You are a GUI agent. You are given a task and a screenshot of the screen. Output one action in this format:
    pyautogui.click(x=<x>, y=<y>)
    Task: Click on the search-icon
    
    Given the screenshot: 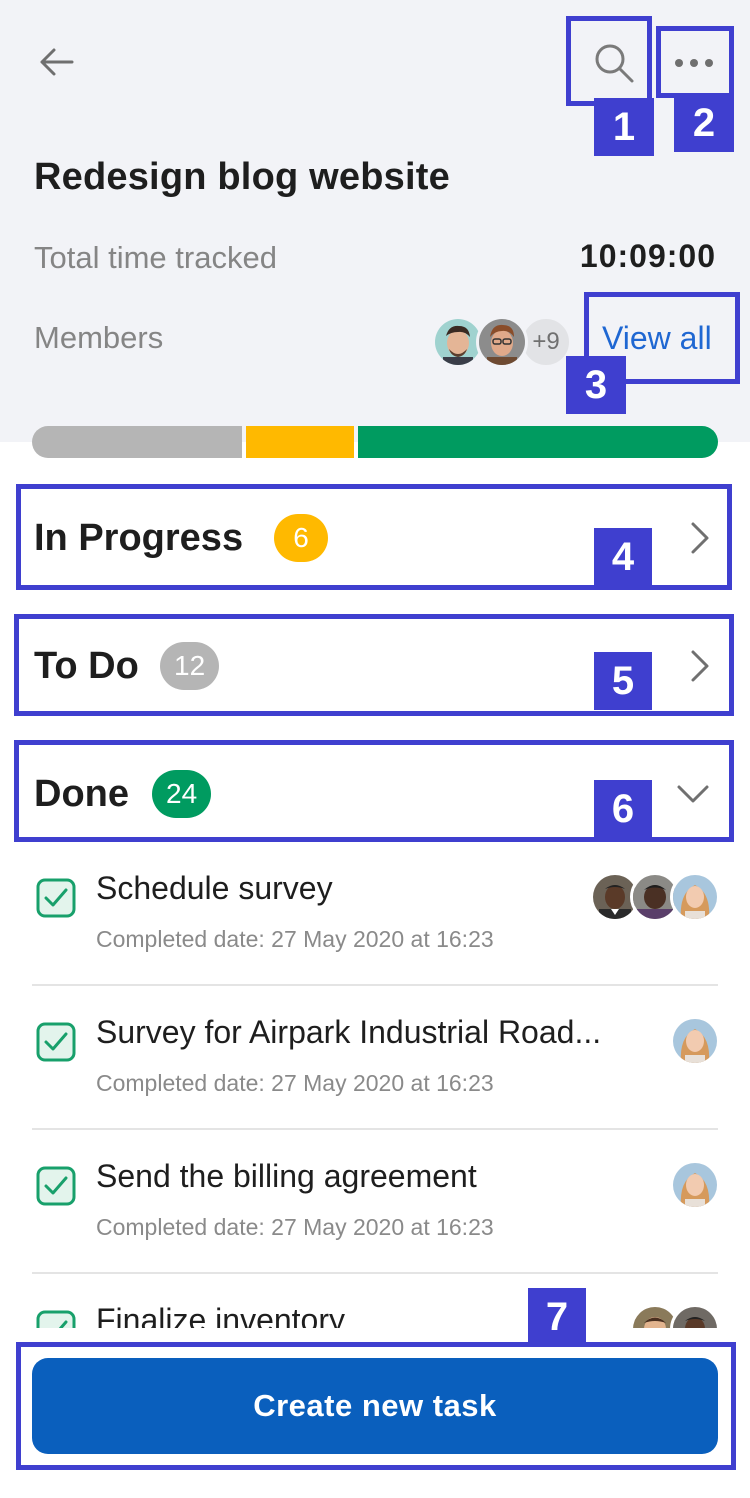 What is the action you would take?
    pyautogui.click(x=614, y=63)
    